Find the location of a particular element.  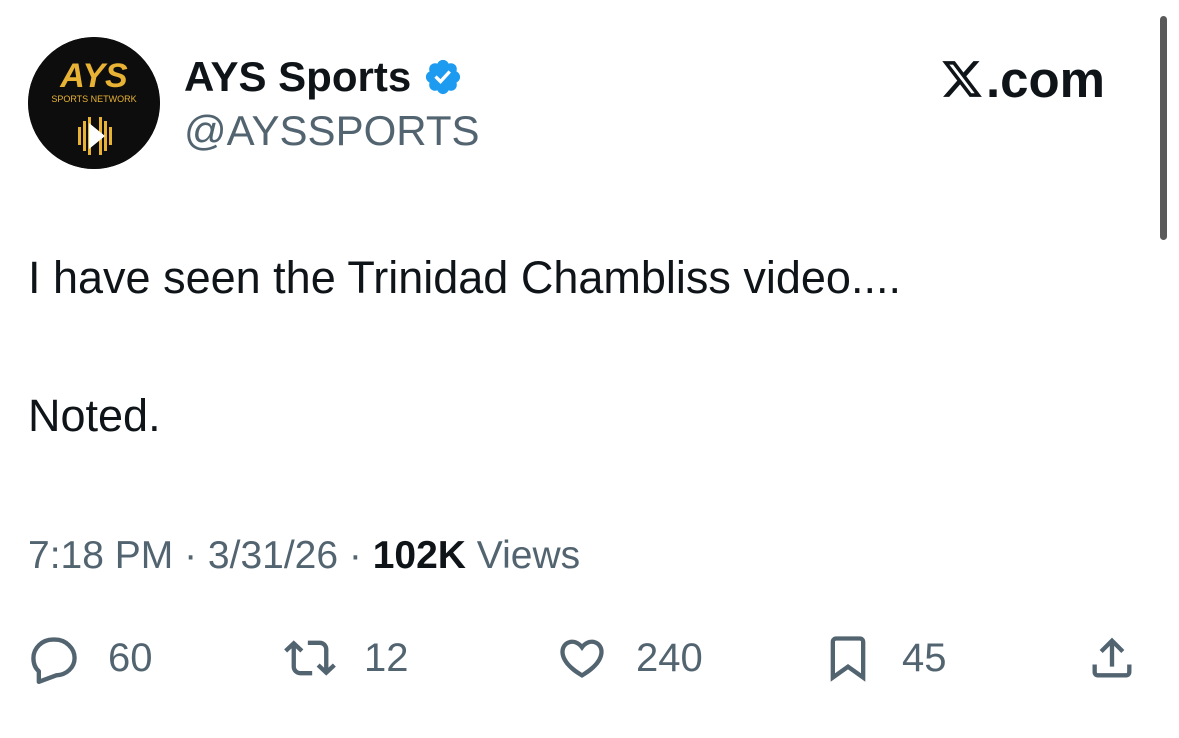

share-button is located at coordinates (1112, 658).